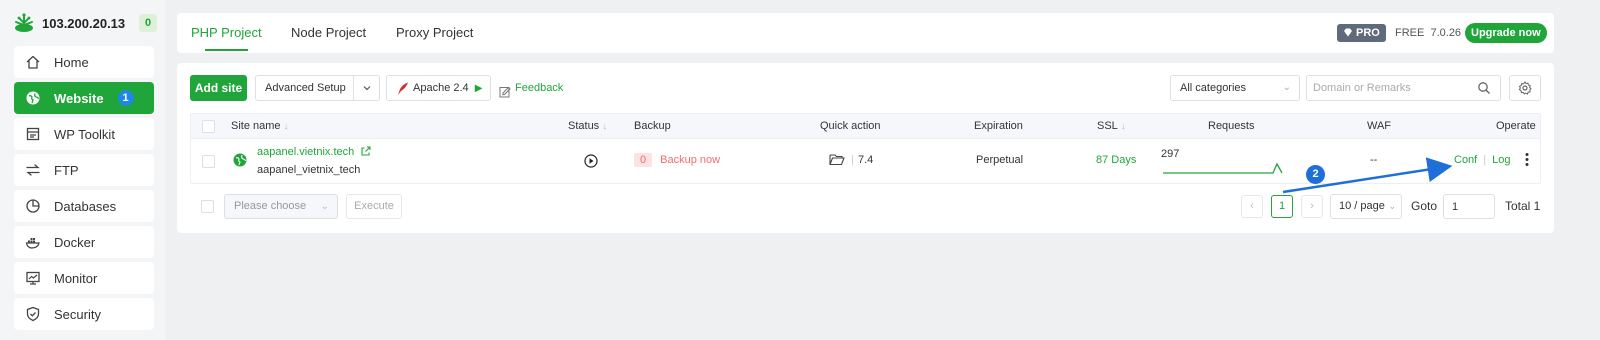  What do you see at coordinates (328, 33) in the screenshot?
I see `tab-node-project: Node Project` at bounding box center [328, 33].